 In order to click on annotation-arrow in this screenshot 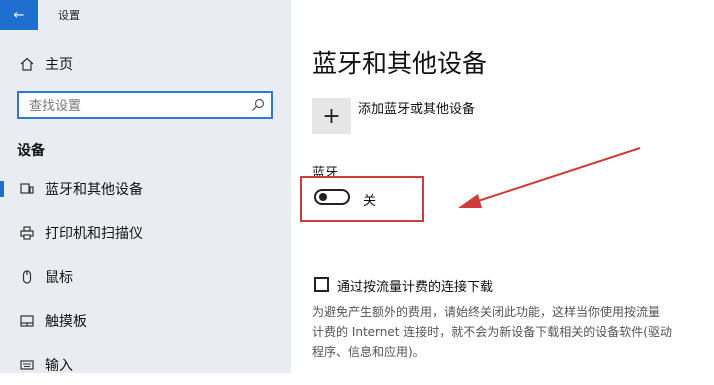, I will do `click(549, 177)`.